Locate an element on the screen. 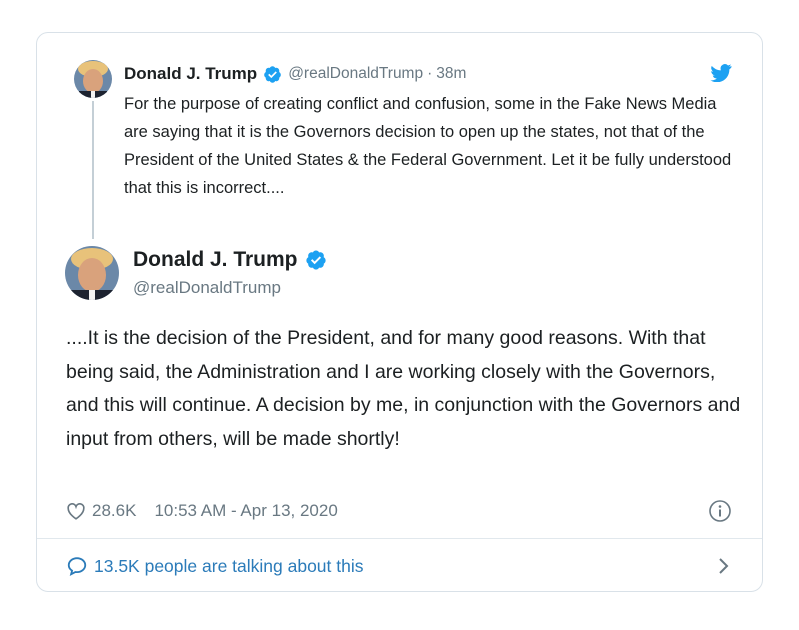  speech-bubble-icon is located at coordinates (77, 567).